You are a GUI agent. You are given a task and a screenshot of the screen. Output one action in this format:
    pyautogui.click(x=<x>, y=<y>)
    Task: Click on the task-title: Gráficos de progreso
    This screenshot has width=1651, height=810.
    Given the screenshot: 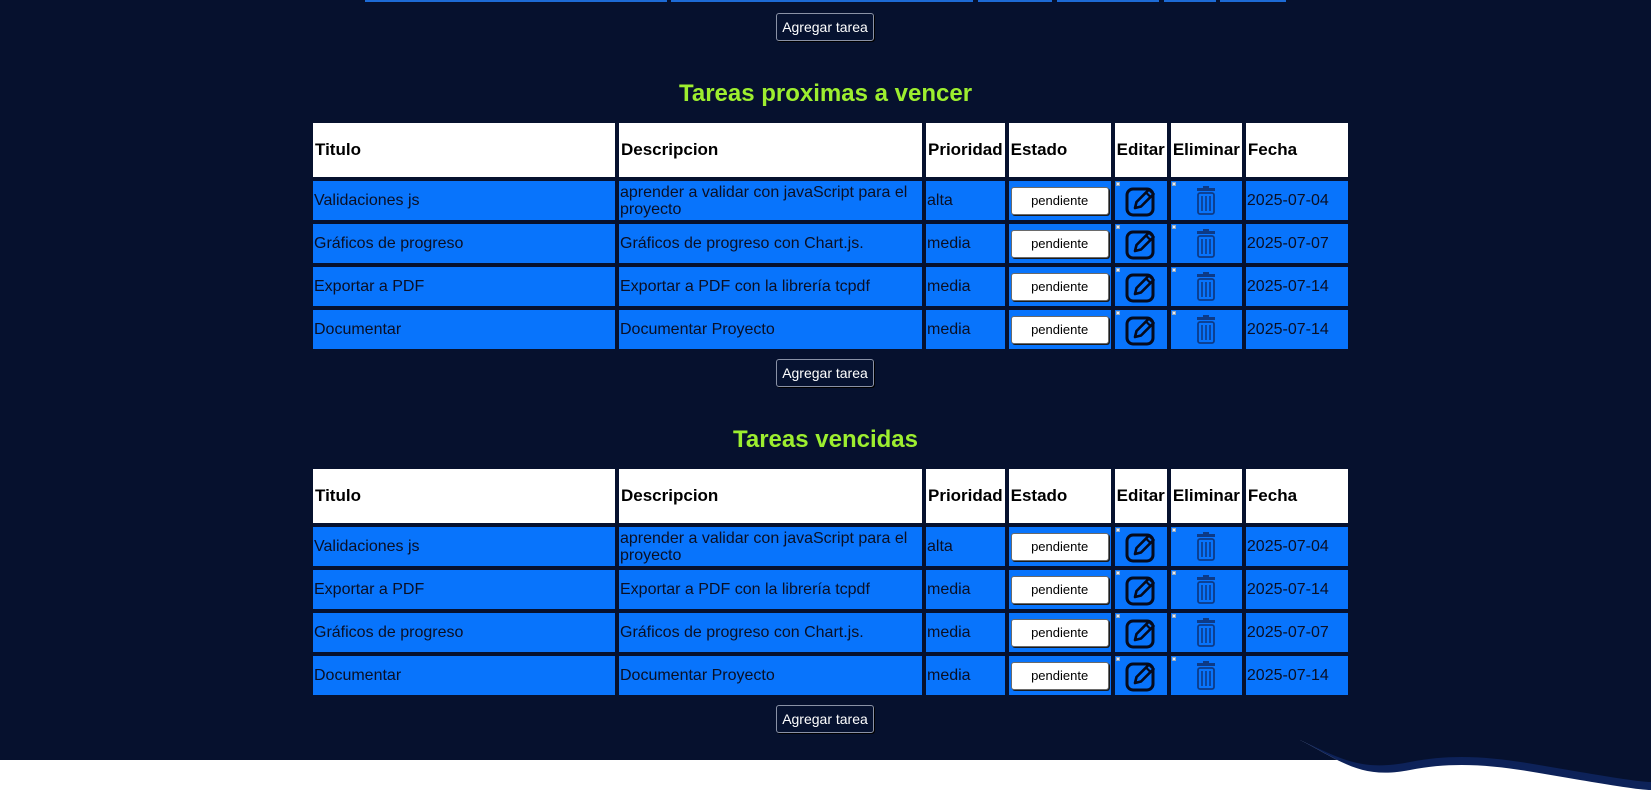 What is the action you would take?
    pyautogui.click(x=464, y=632)
    